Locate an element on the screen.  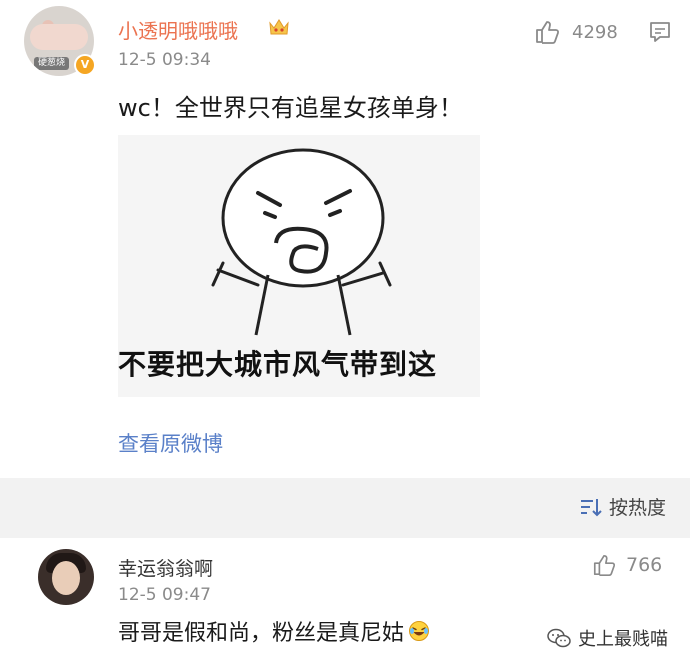
avatar-pig-body is located at coordinates (59, 37).